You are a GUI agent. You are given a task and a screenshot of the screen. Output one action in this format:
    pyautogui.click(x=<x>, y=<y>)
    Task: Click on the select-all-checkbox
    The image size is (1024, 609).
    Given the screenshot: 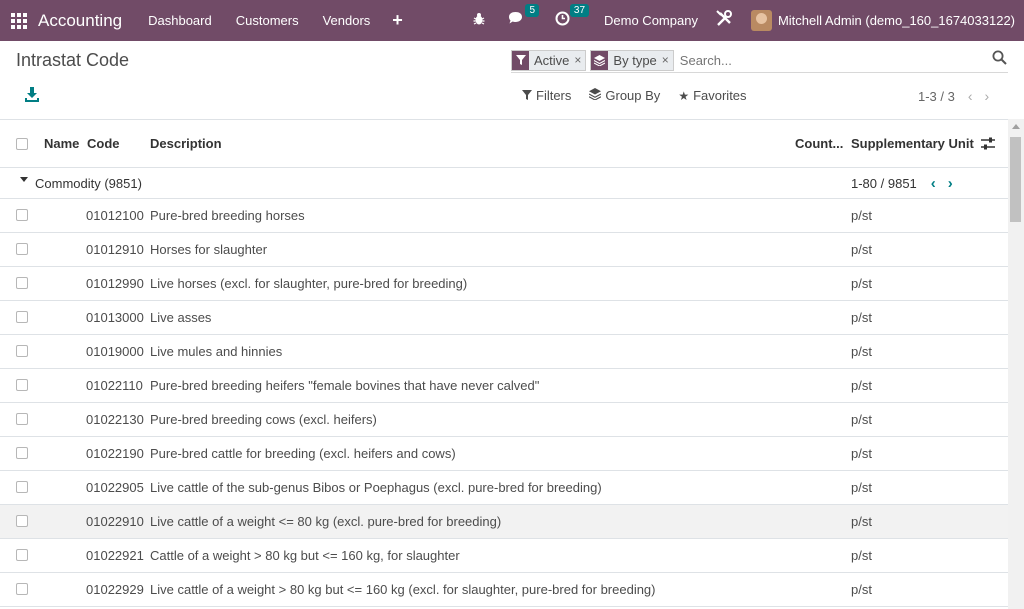 What is the action you would take?
    pyautogui.click(x=22, y=143)
    